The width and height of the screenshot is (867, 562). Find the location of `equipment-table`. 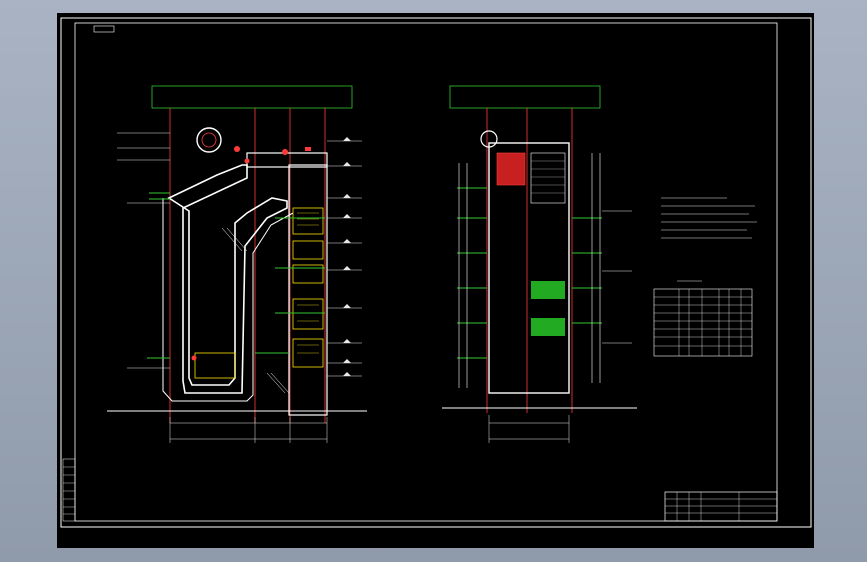

equipment-table is located at coordinates (703, 322).